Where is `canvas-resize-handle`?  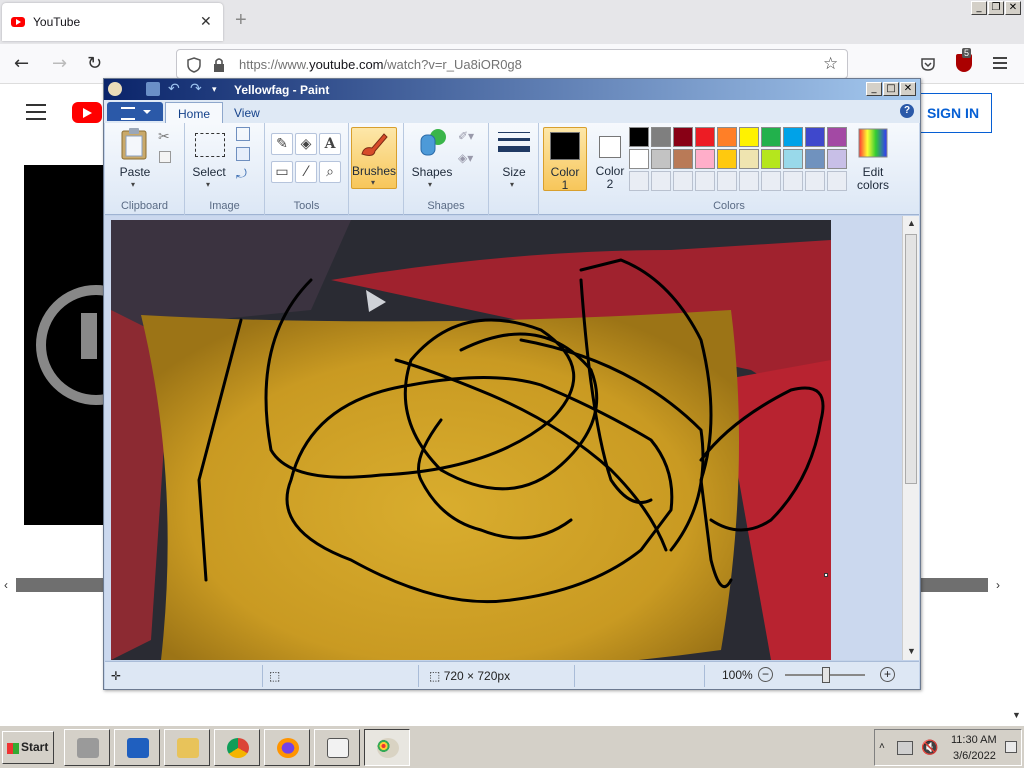
canvas-resize-handle is located at coordinates (826, 575).